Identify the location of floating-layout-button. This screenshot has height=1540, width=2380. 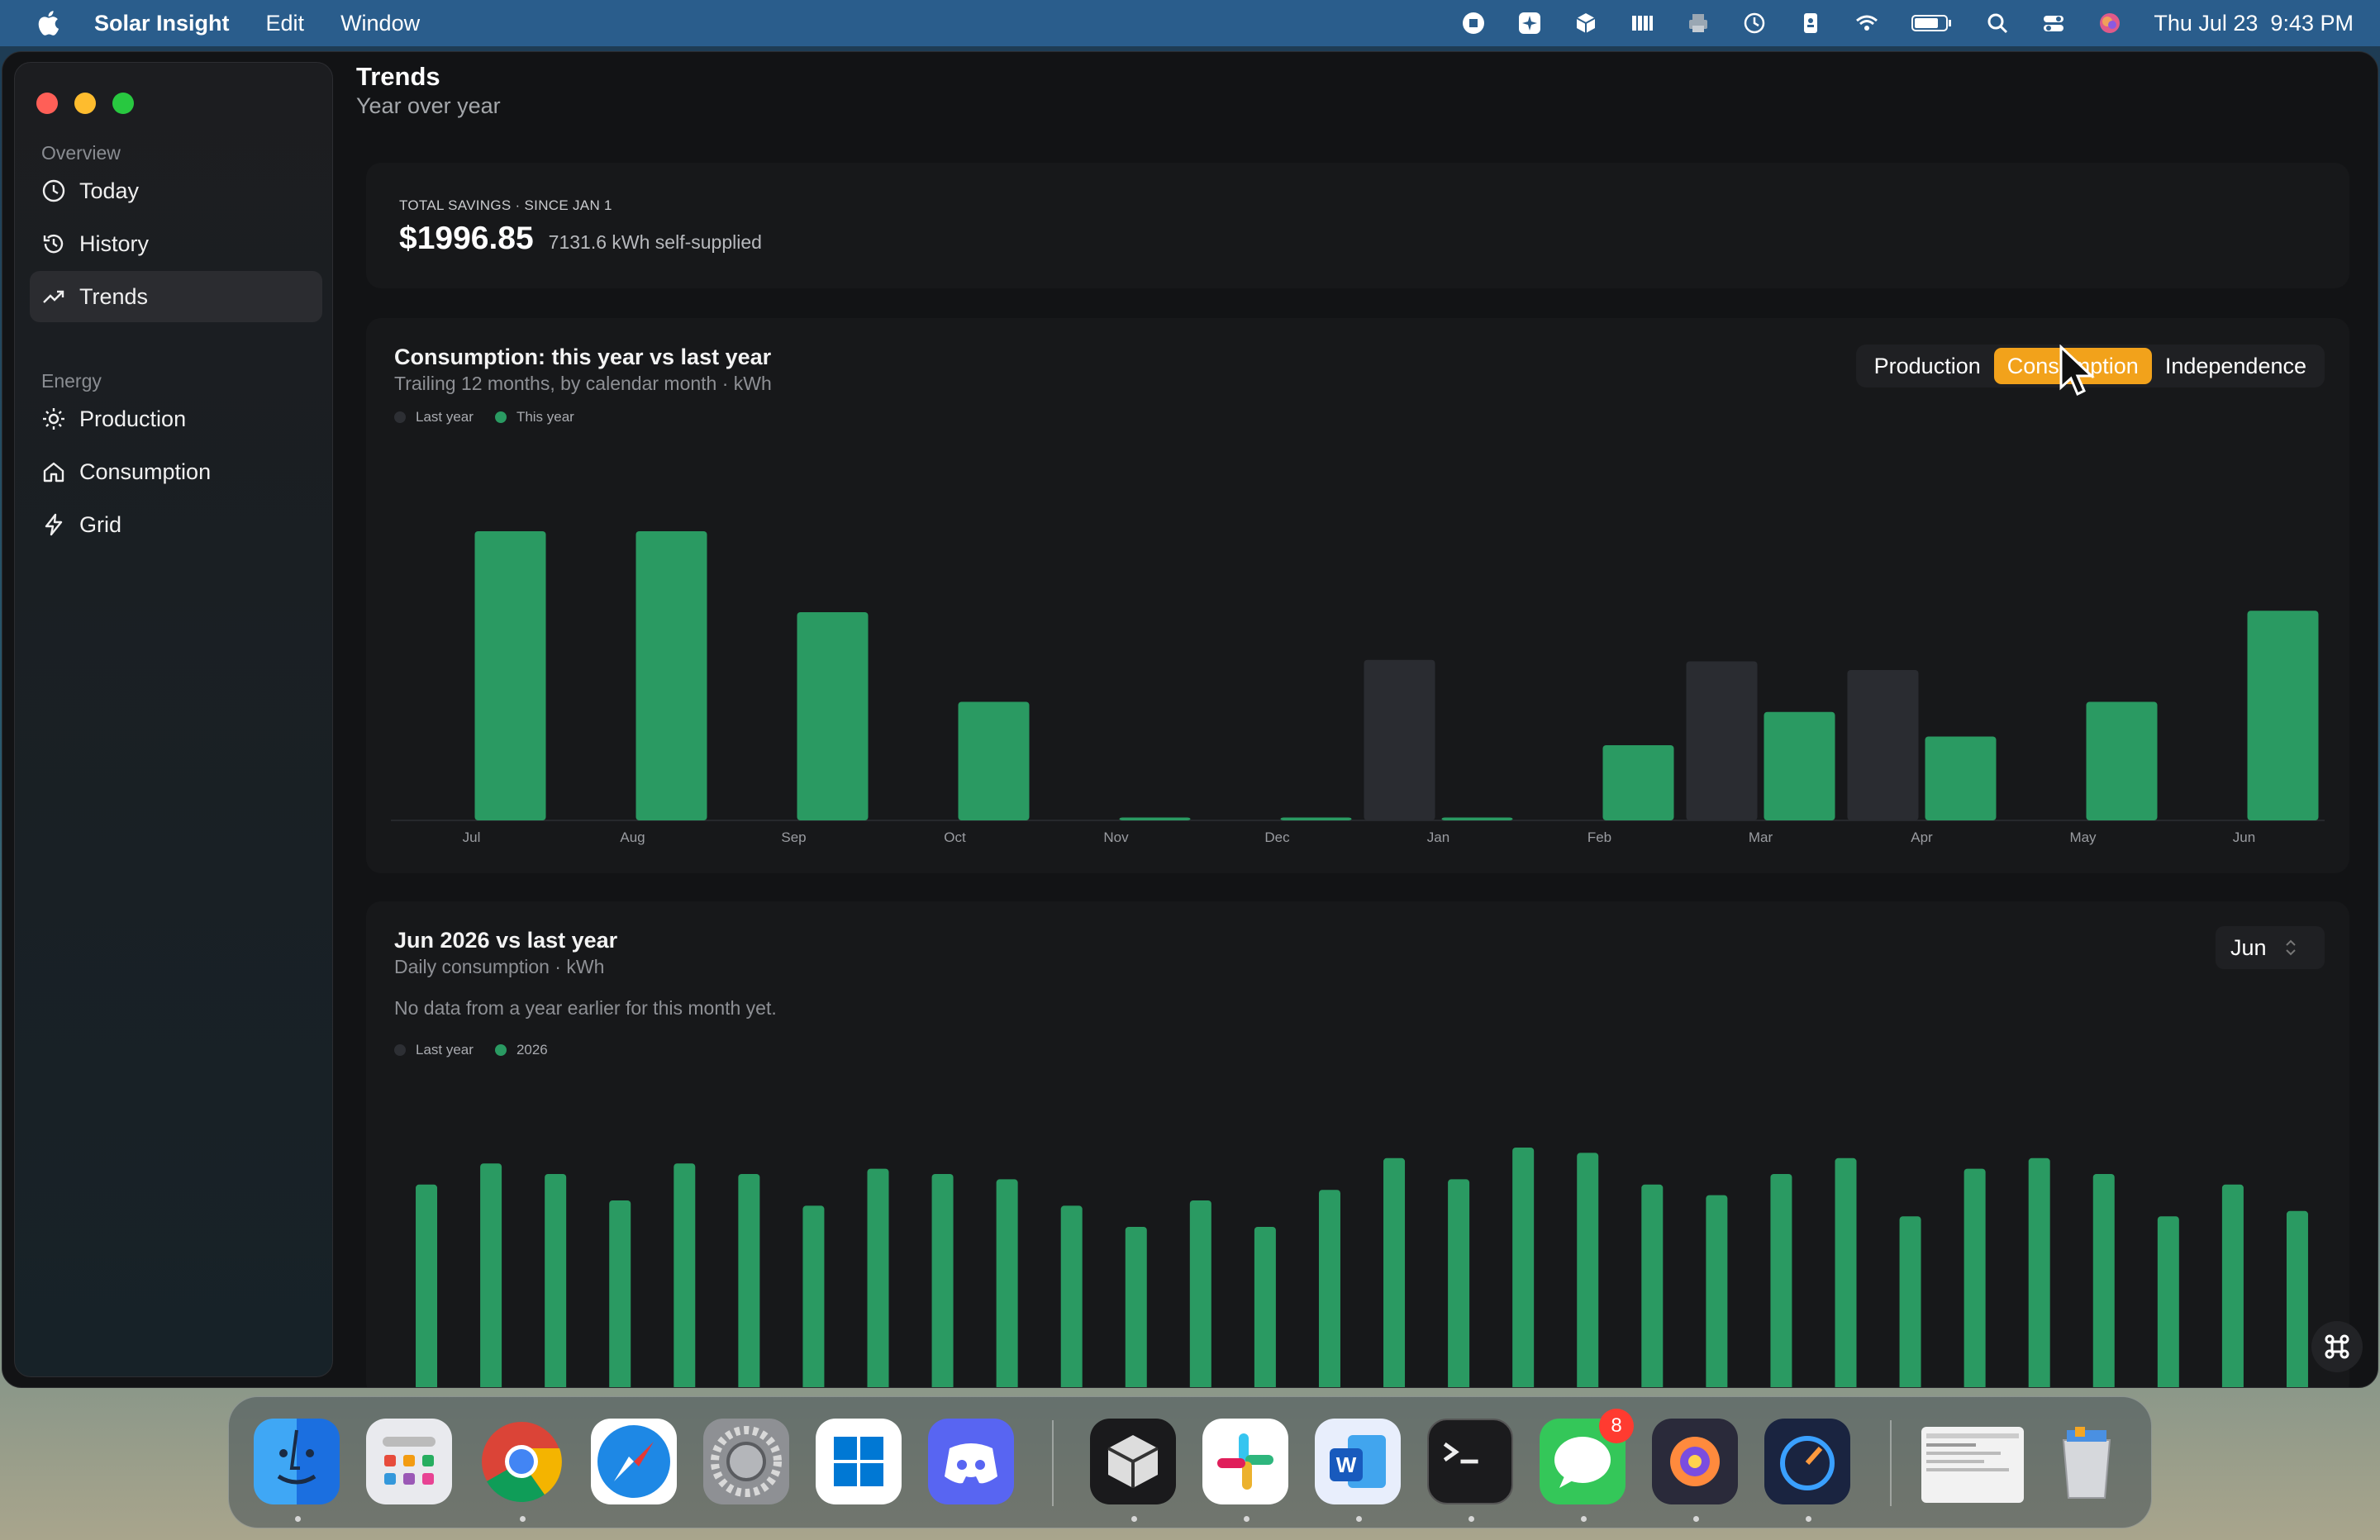
(2337, 1346).